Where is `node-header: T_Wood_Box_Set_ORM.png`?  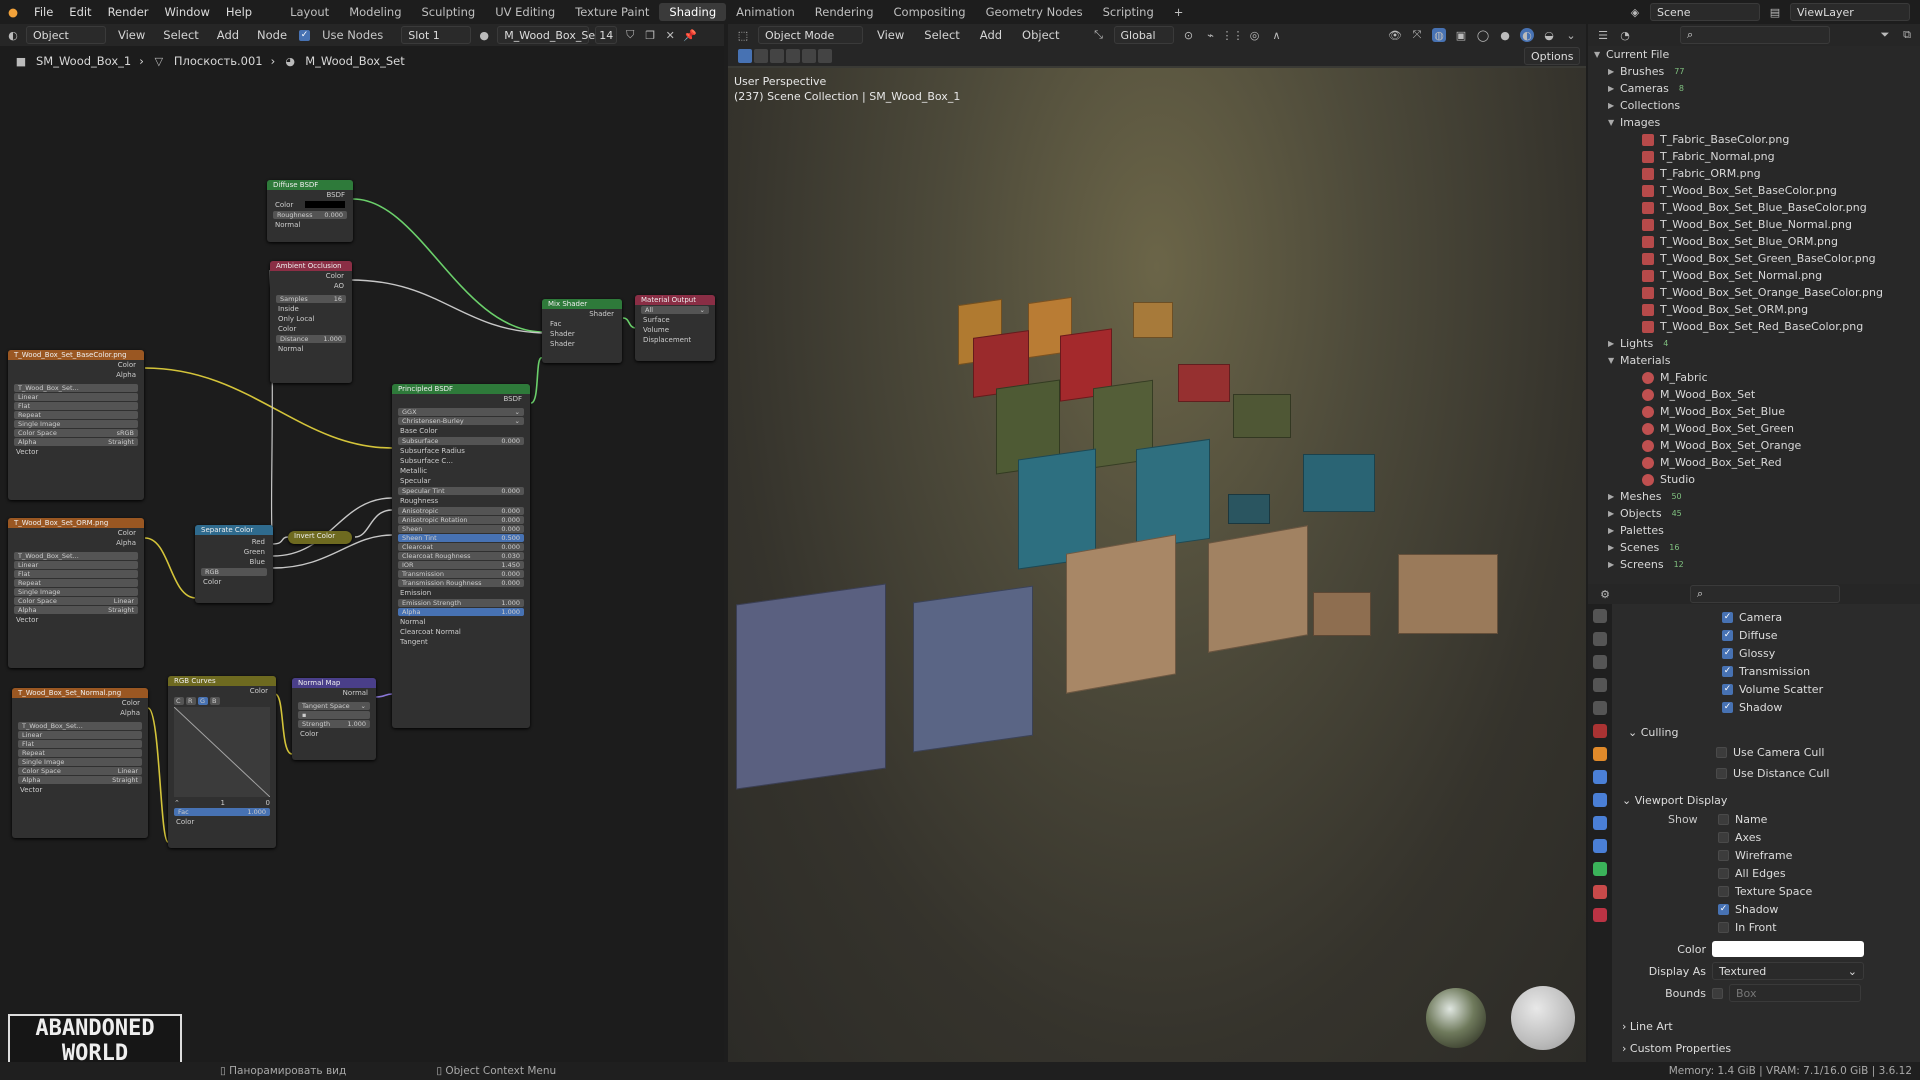 node-header: T_Wood_Box_Set_ORM.png is located at coordinates (76, 523).